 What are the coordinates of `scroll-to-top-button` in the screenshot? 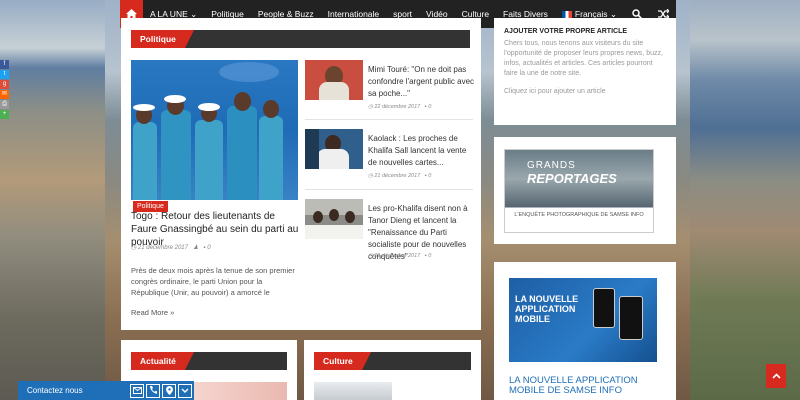 It's located at (776, 376).